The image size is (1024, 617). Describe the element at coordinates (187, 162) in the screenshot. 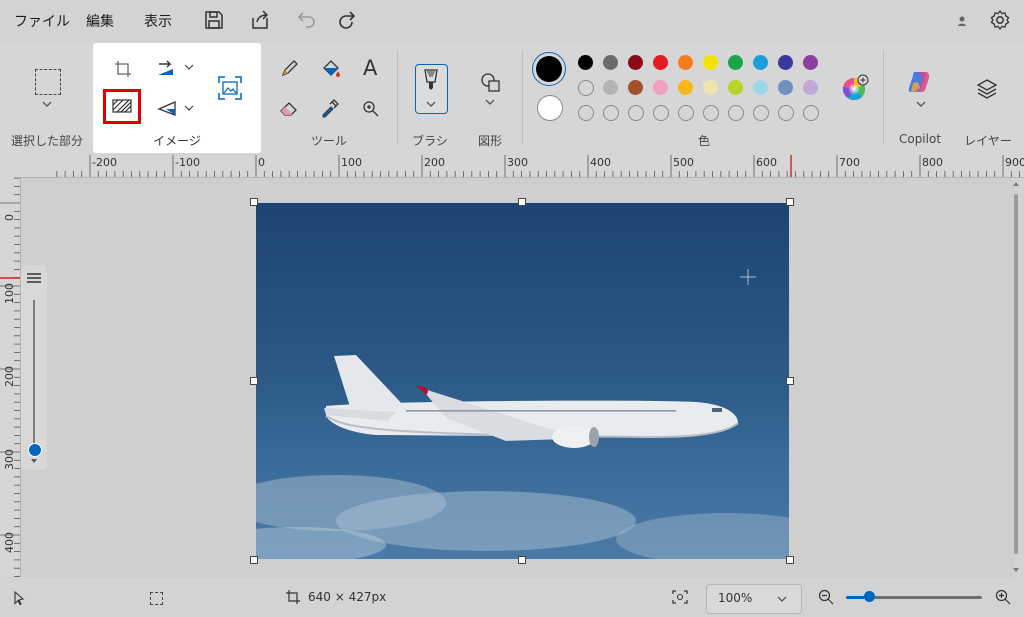

I see `ruler-label: -100` at that location.